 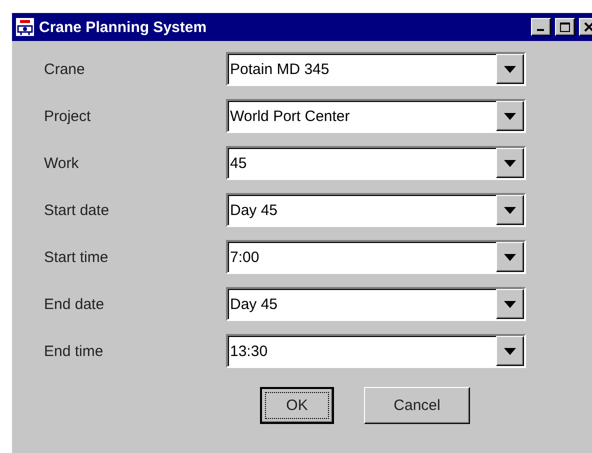 What do you see at coordinates (376, 69) in the screenshot?
I see `dropdown: Potain MD 345` at bounding box center [376, 69].